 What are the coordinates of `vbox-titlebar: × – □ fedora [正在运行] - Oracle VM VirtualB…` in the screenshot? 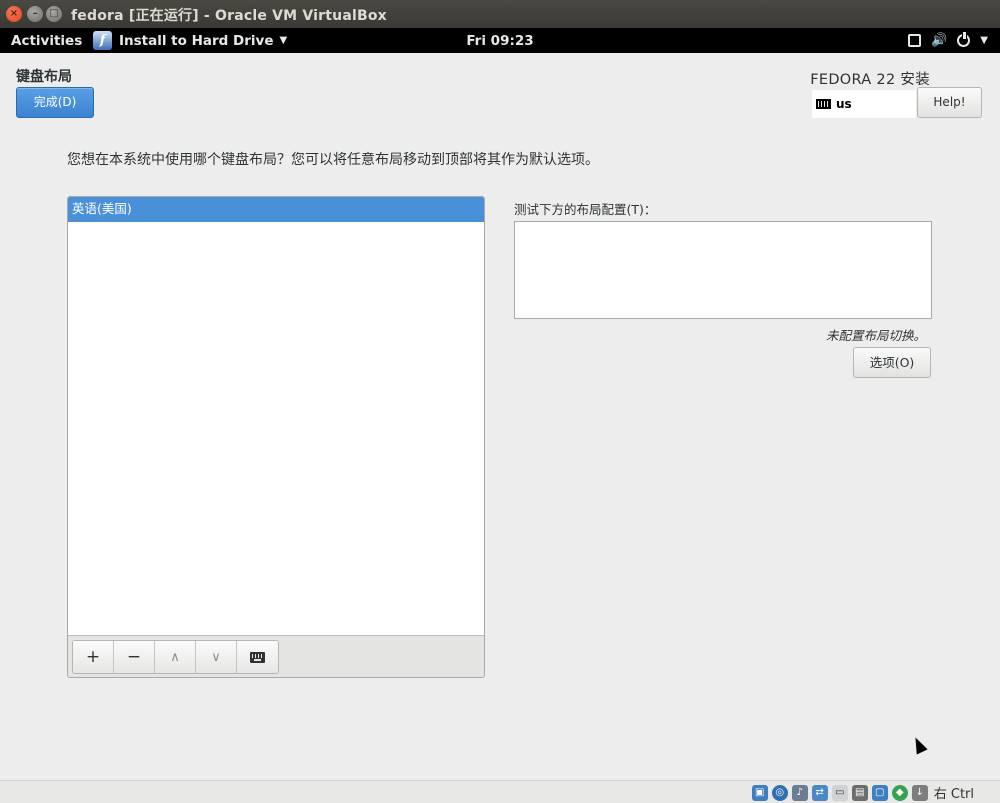 It's located at (500, 14).